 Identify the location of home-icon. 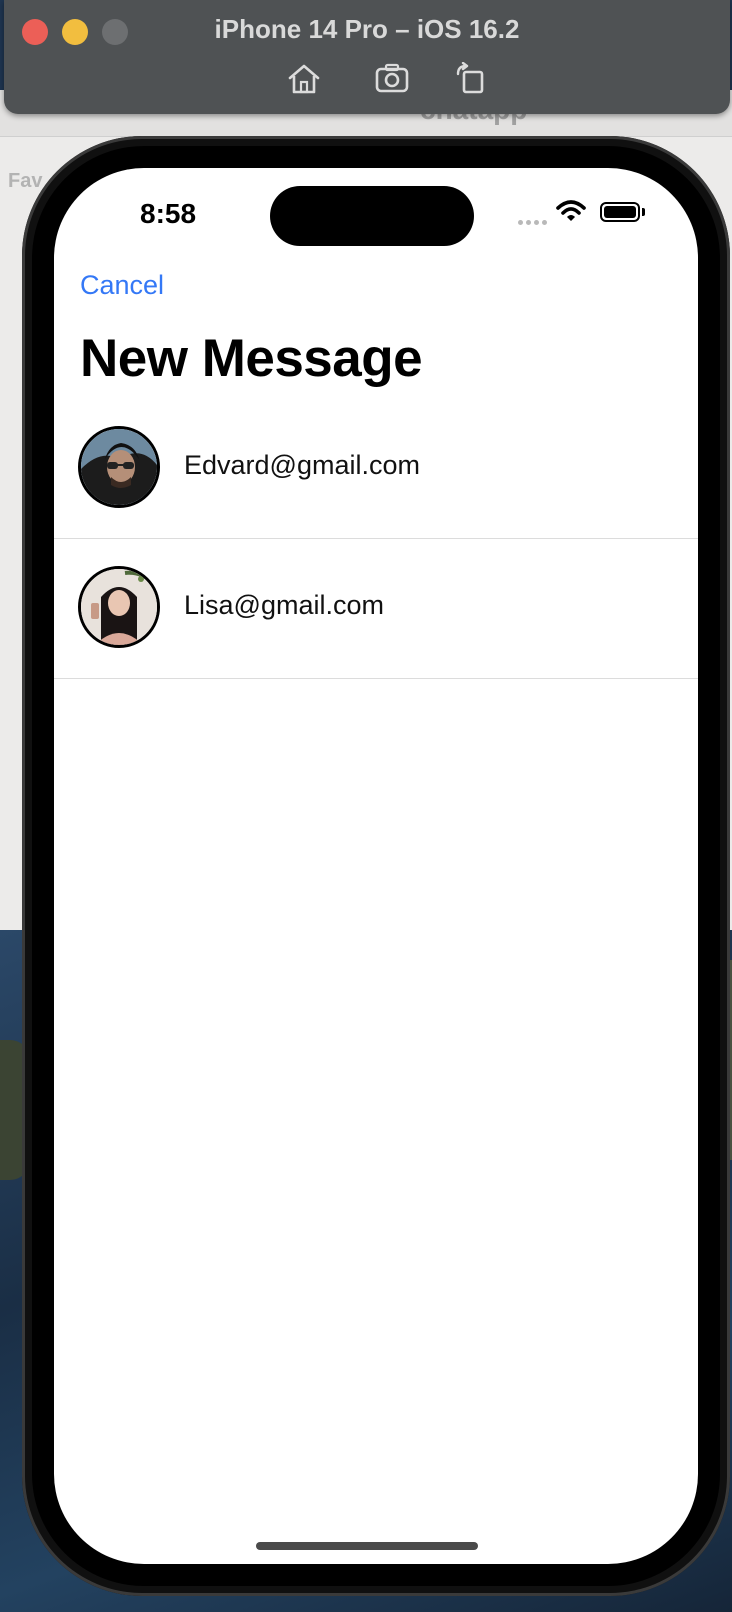
(304, 79).